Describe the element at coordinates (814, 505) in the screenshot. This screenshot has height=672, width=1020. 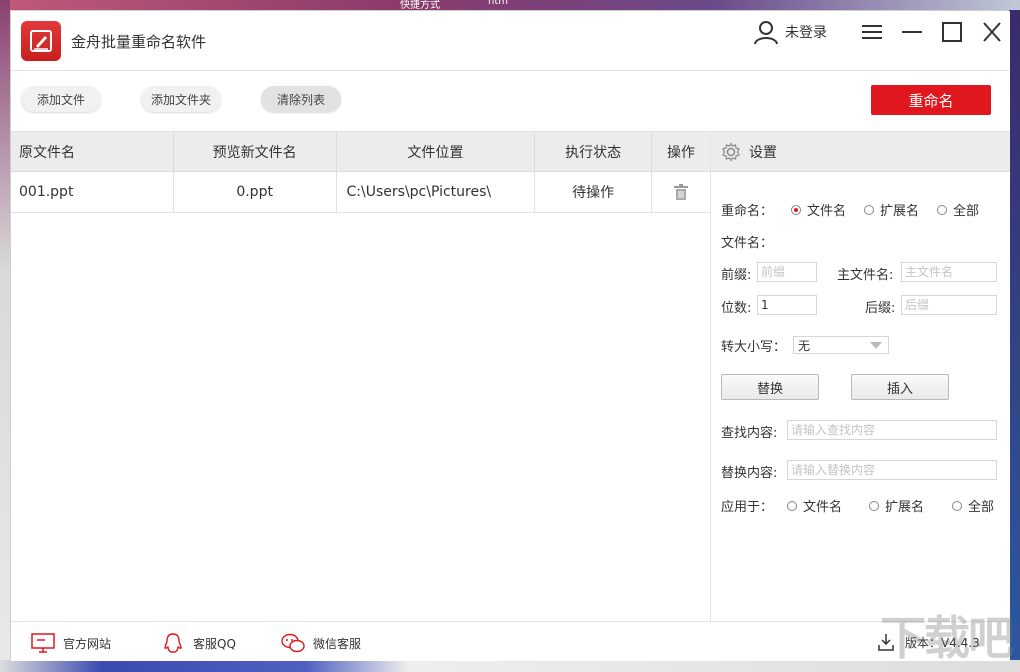
I see `apply-filename-radio: 文件名` at that location.